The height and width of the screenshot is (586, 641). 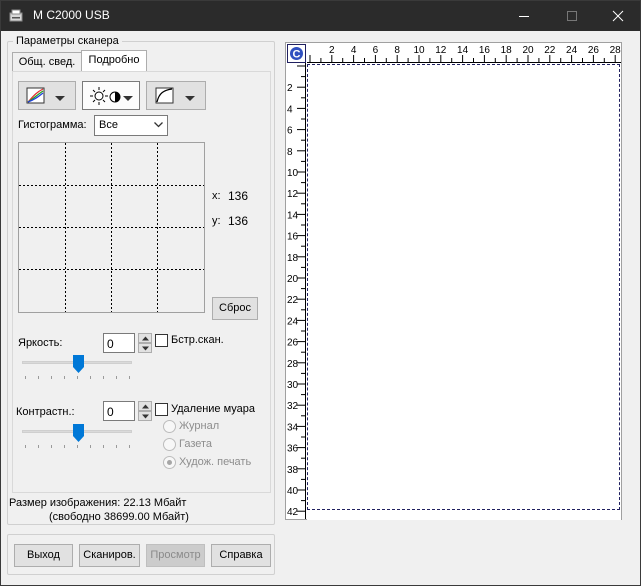 I want to click on brightness-up-button, so click(x=145, y=338).